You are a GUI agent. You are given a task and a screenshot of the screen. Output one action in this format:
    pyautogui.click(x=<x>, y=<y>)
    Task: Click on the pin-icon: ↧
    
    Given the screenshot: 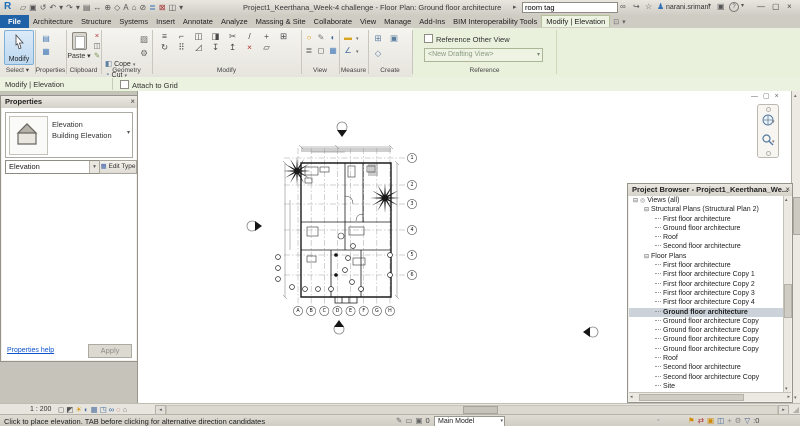 What is the action you would take?
    pyautogui.click(x=215, y=47)
    